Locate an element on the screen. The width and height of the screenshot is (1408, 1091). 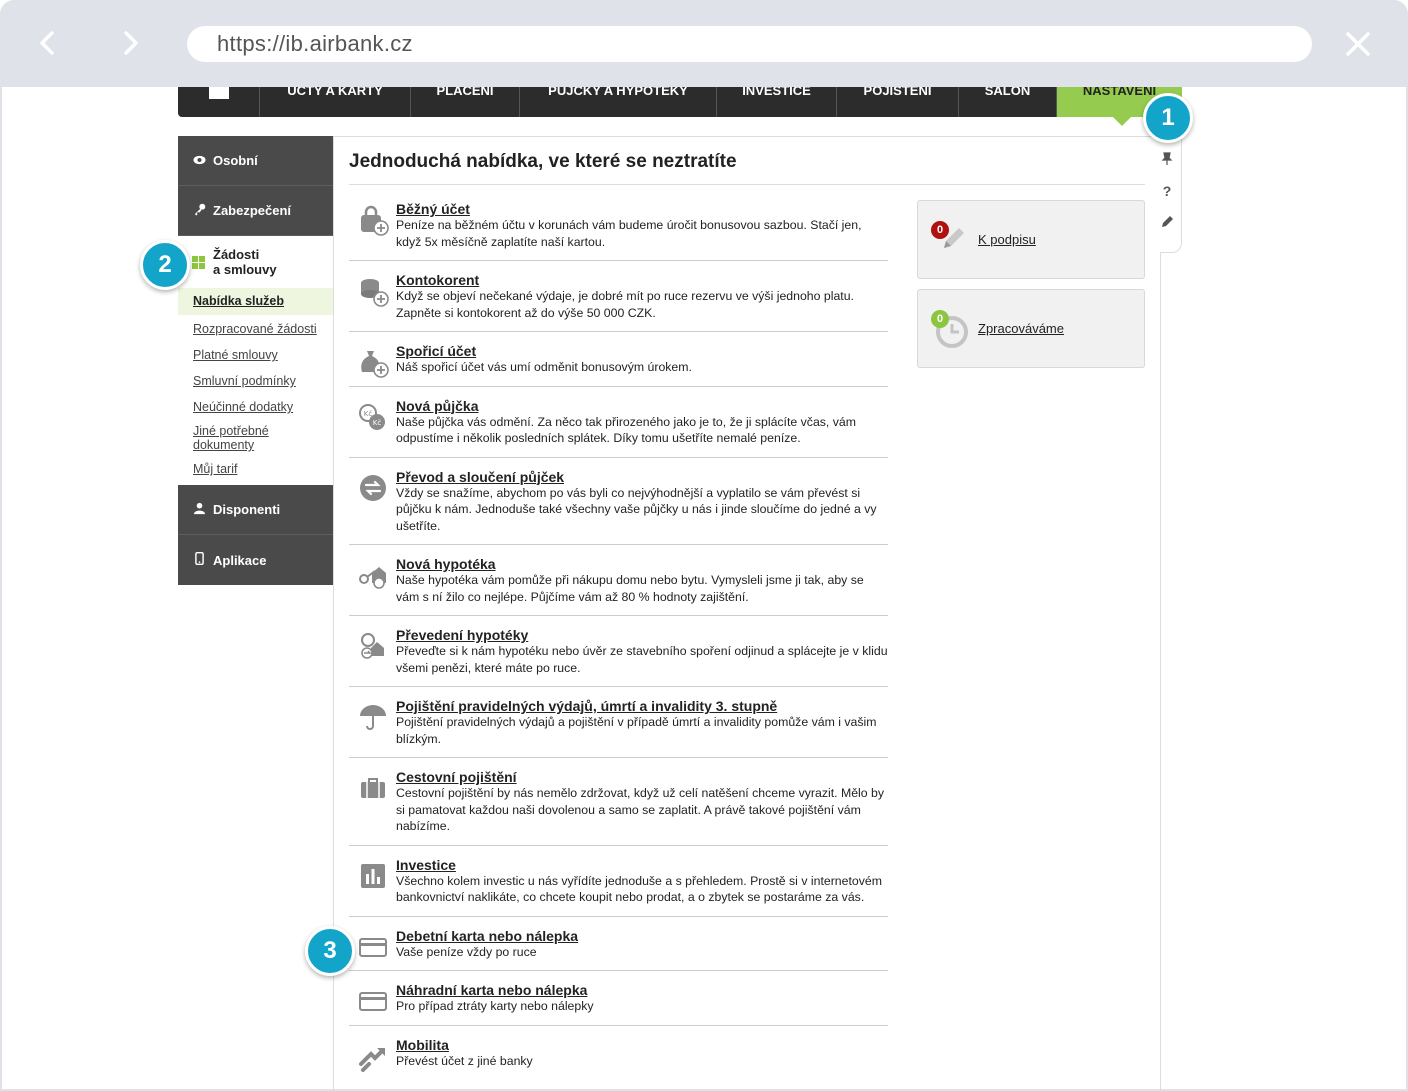
active-tab-caret is located at coordinates (1122, 121).